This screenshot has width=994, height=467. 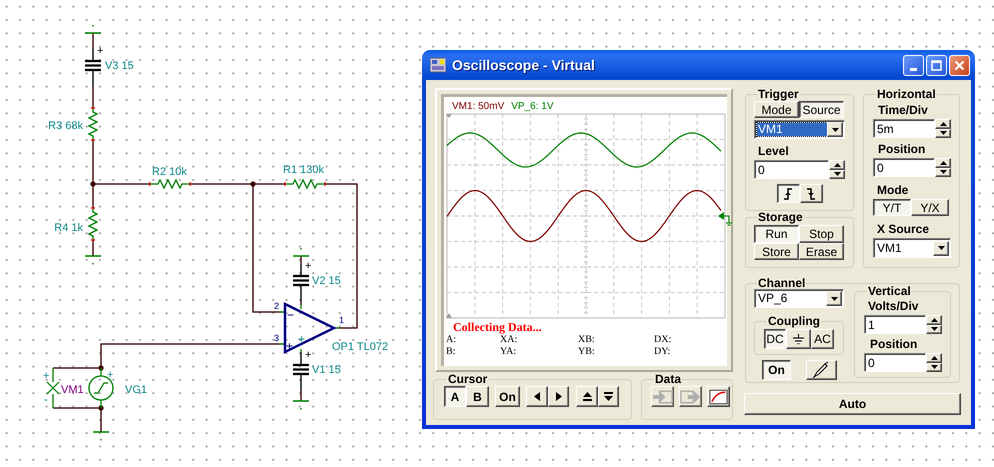 I want to click on trigger-tab: Mode, so click(x=776, y=109).